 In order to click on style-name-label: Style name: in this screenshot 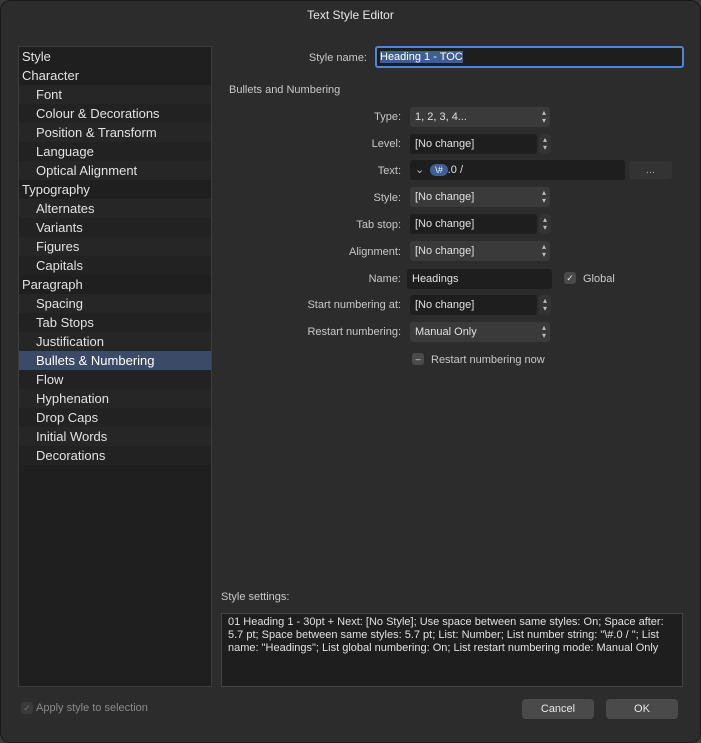, I will do `click(337, 58)`.